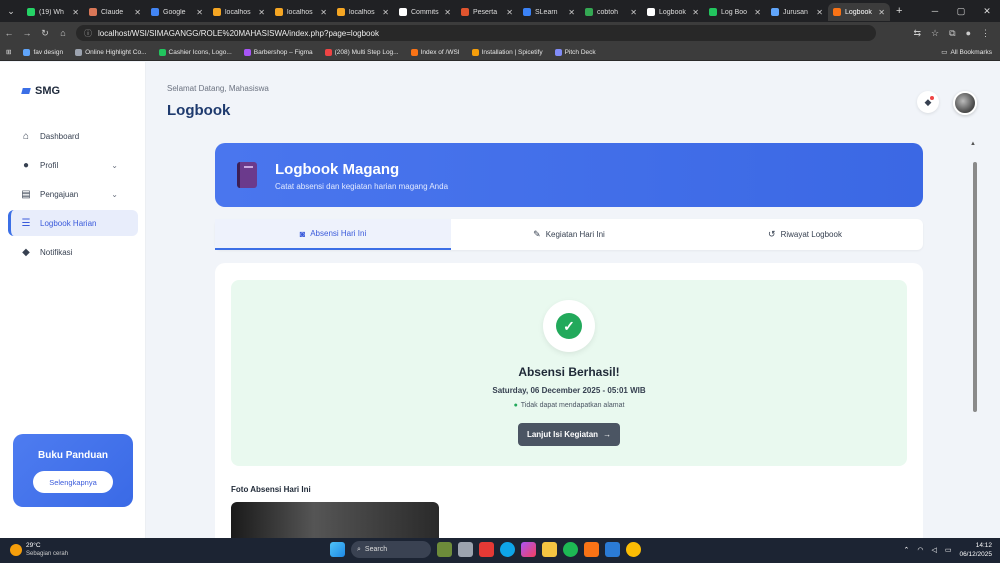 The height and width of the screenshot is (563, 1000). What do you see at coordinates (278, 52) in the screenshot?
I see `bookmark-item: Barbershop – Figma` at bounding box center [278, 52].